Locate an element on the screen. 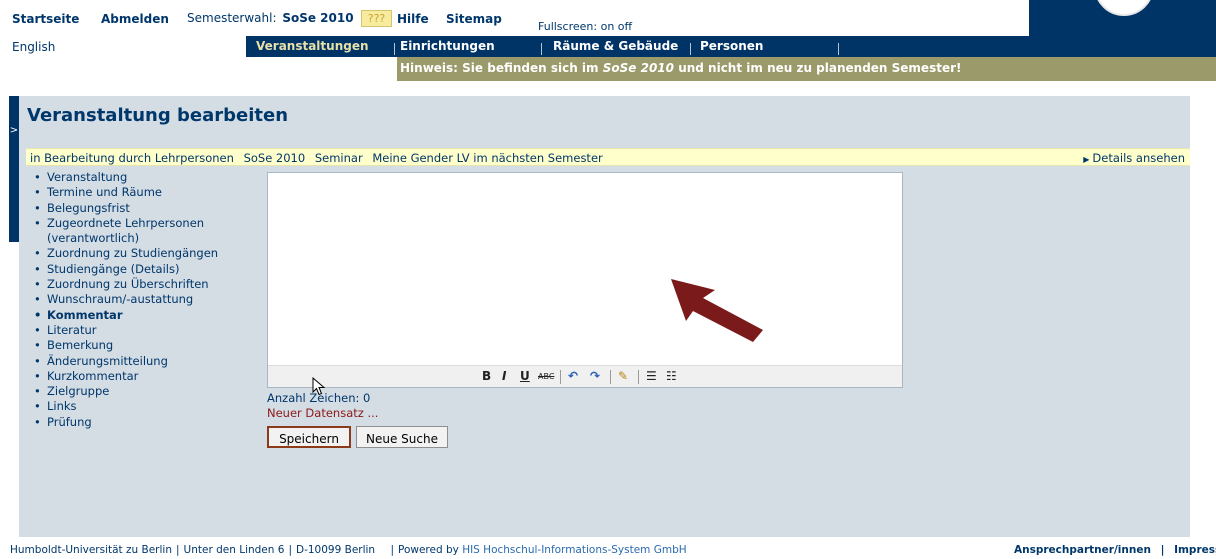 This screenshot has height=559, width=1216. notice-prefix: Hinweis: Sie befinden sich im is located at coordinates (499, 68).